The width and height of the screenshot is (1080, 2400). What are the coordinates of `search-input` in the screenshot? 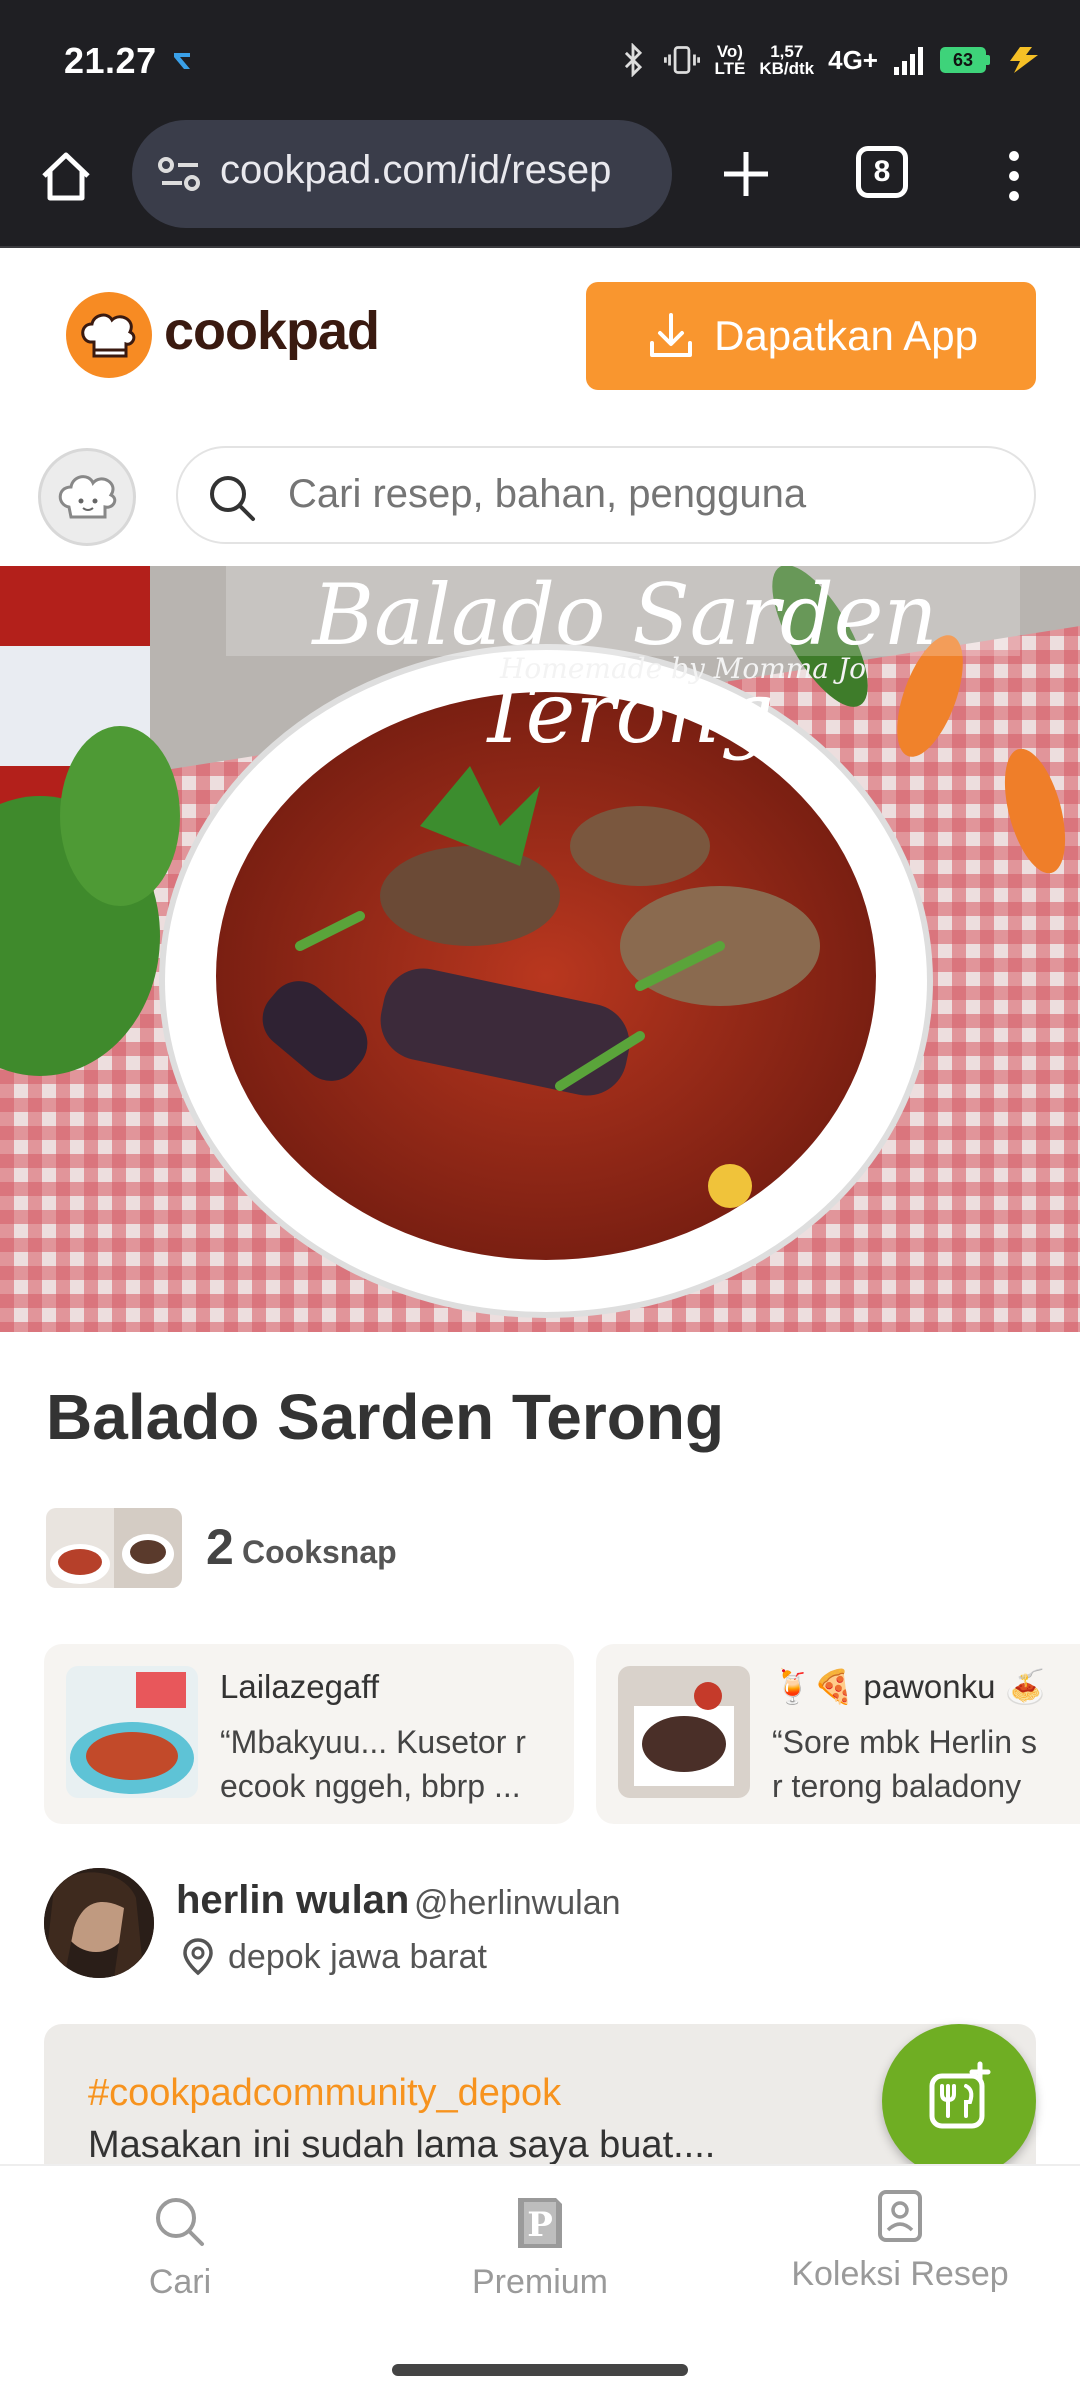 It's located at (638, 494).